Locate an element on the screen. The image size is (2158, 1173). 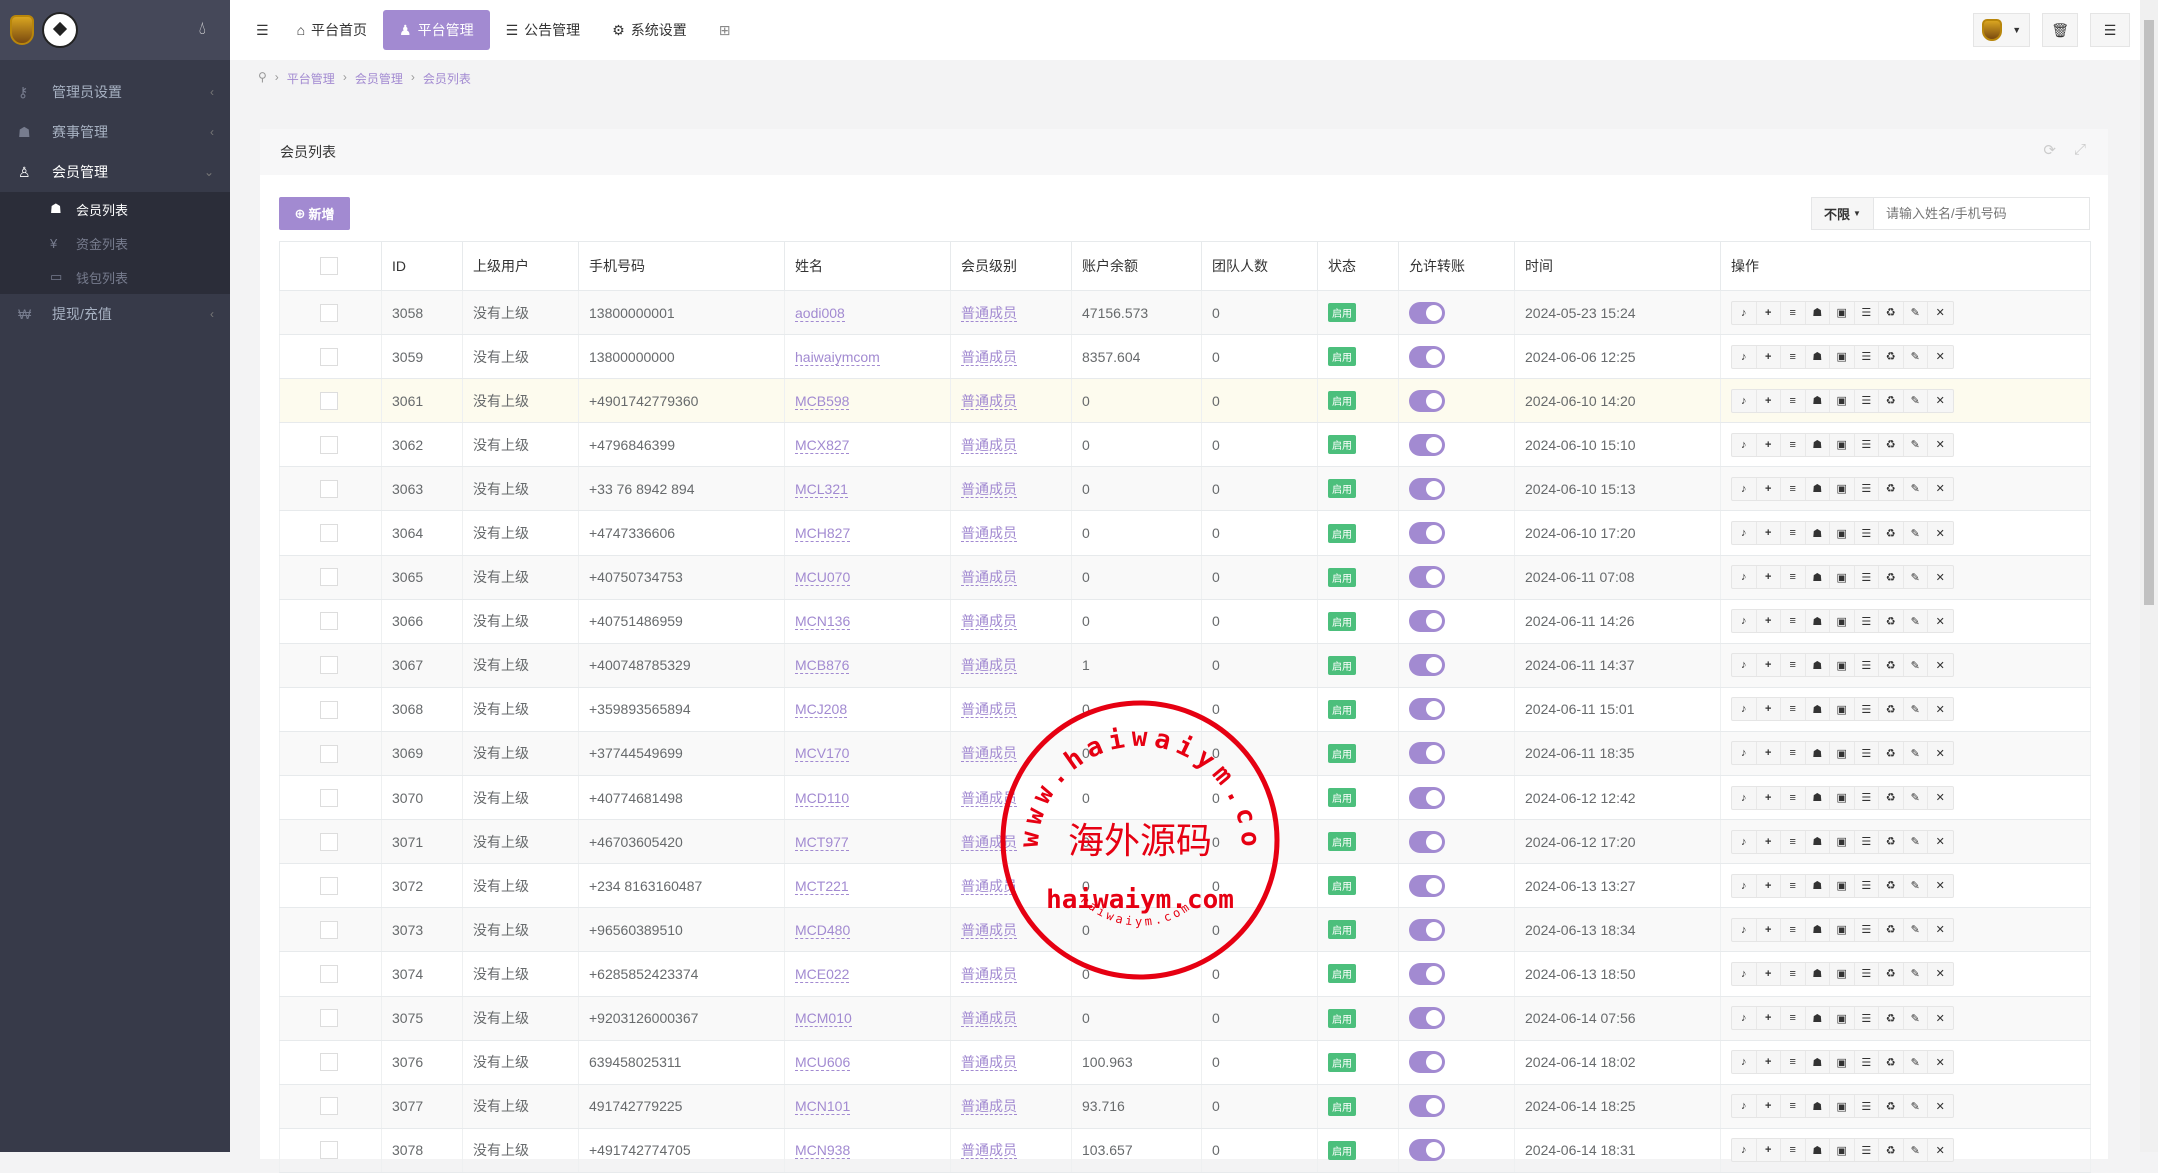
name-link: MCX827 is located at coordinates (822, 445).